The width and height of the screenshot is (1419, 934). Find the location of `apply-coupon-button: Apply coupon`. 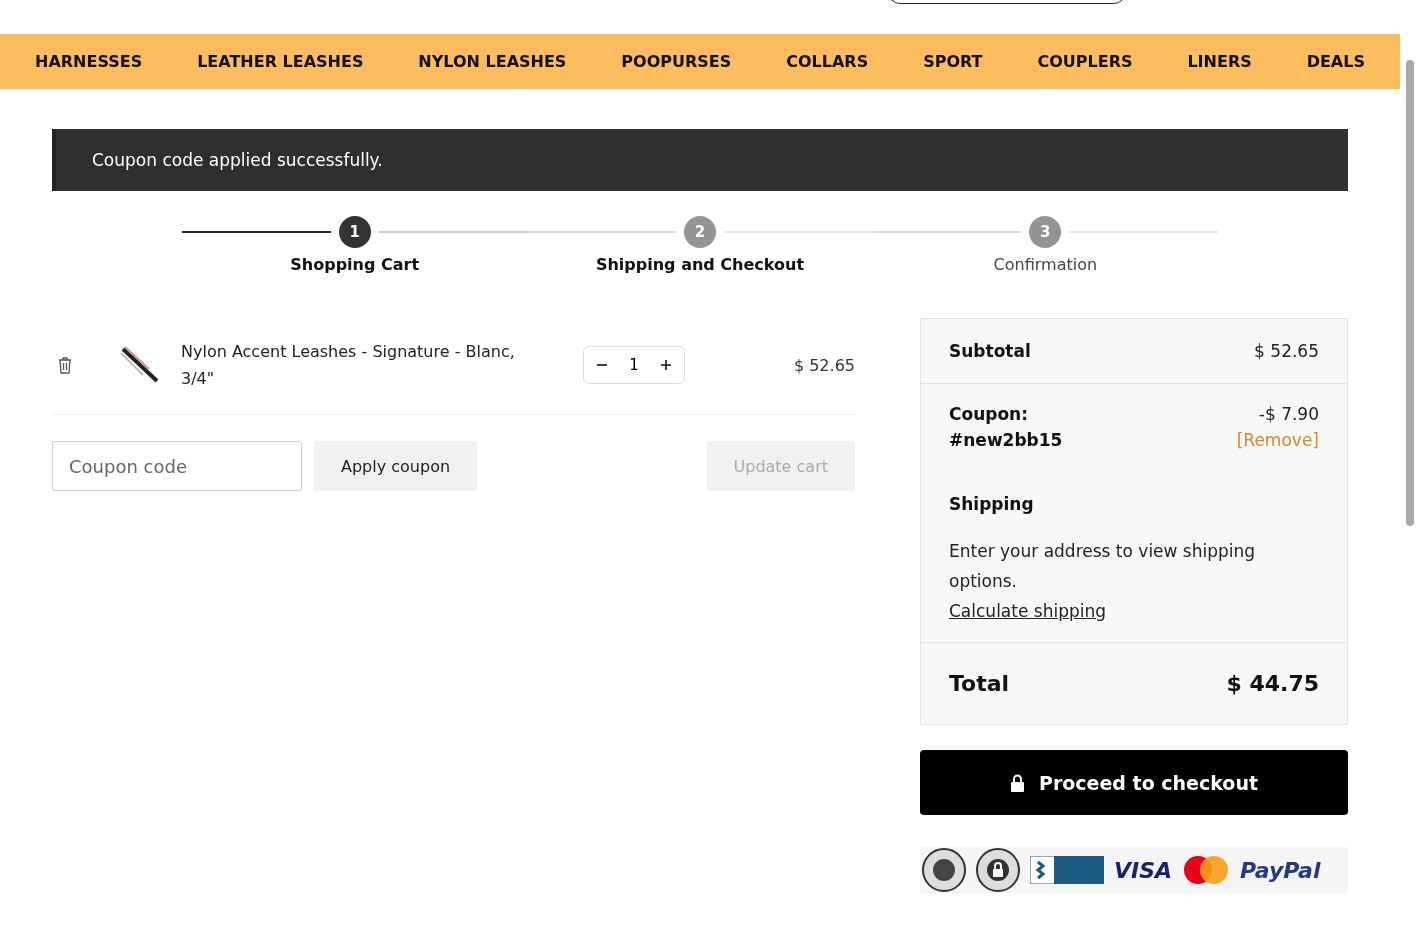

apply-coupon-button: Apply coupon is located at coordinates (396, 466).